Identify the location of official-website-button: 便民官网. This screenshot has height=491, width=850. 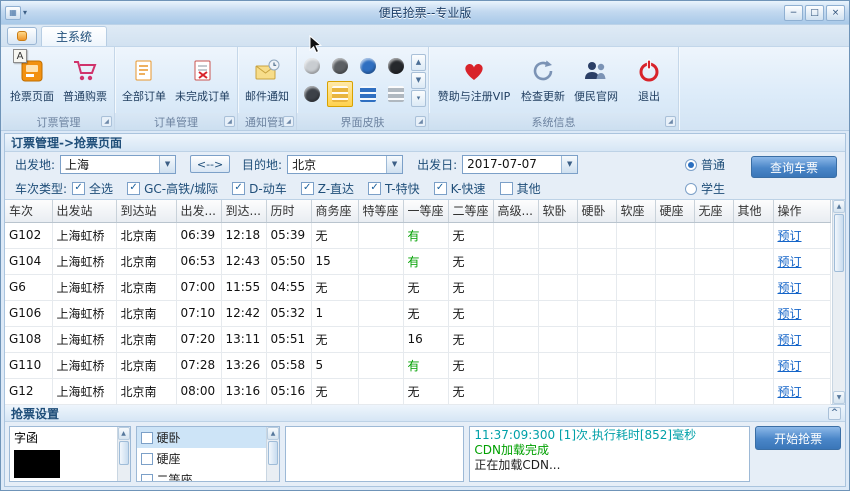
(596, 80).